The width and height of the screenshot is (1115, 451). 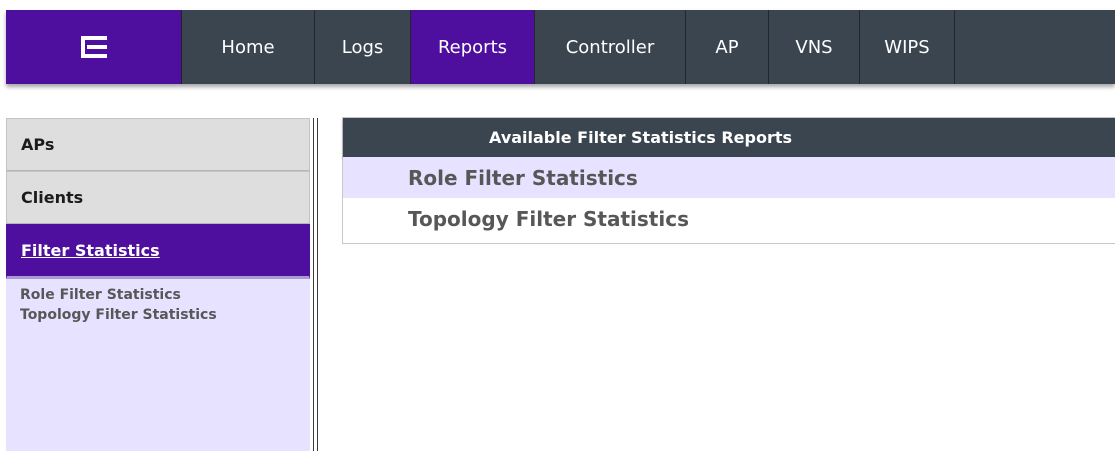 What do you see at coordinates (473, 47) in the screenshot?
I see `nav-reports: Reports` at bounding box center [473, 47].